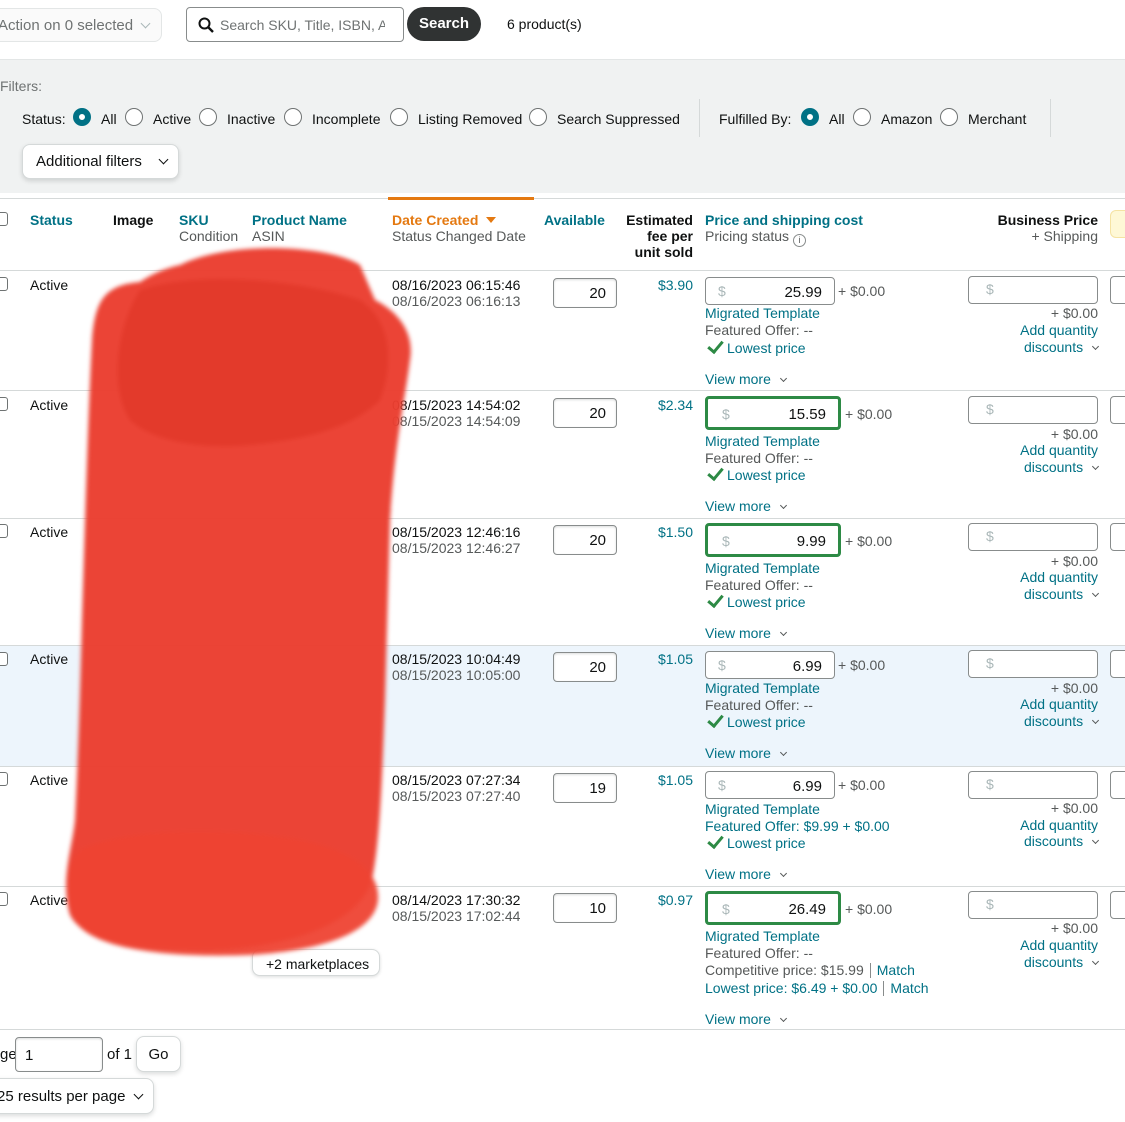 The width and height of the screenshot is (1125, 1122). What do you see at coordinates (770, 291) in the screenshot?
I see `price-input: $ 25.99` at bounding box center [770, 291].